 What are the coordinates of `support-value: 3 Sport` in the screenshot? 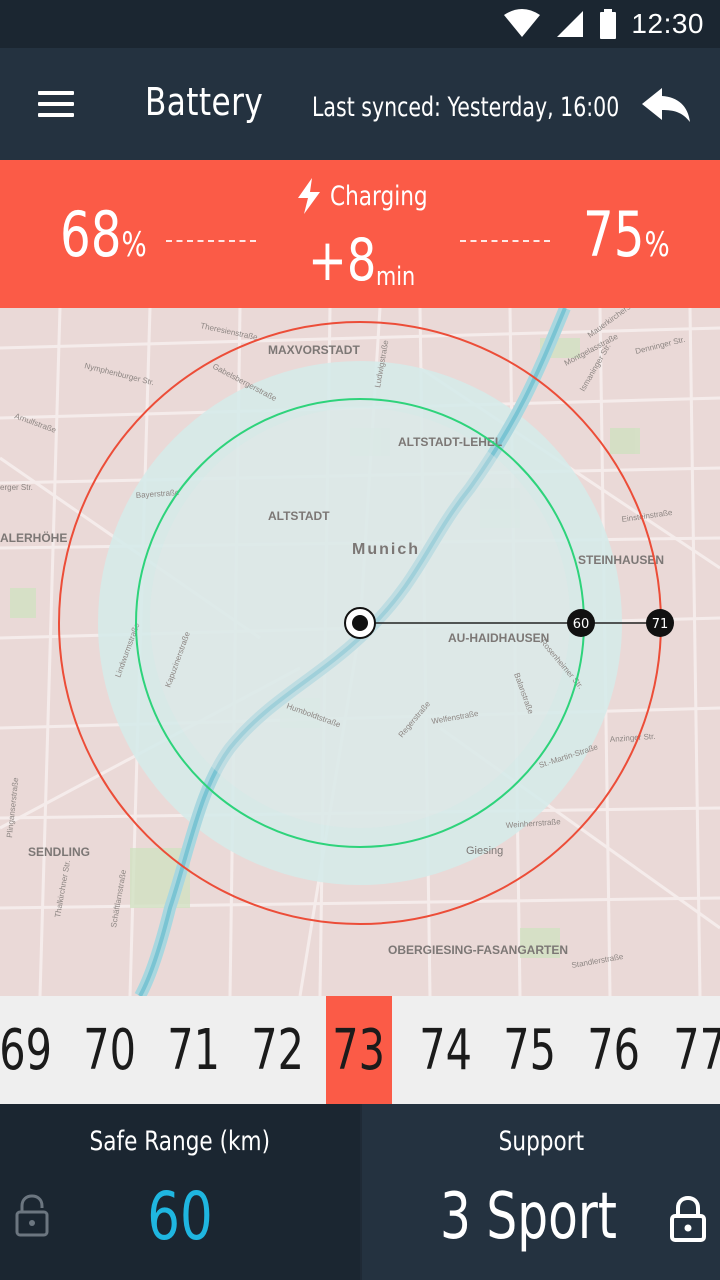 It's located at (528, 1217).